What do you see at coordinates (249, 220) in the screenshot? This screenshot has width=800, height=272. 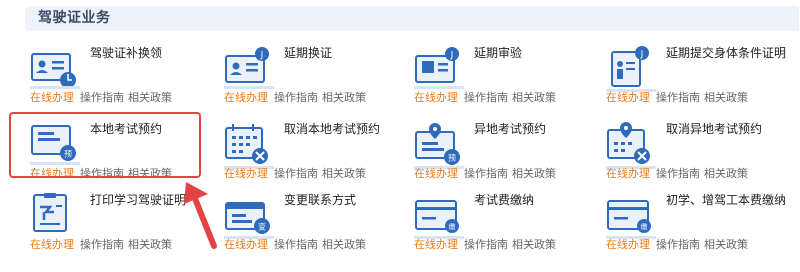 I see `contact-change-icon: 变` at bounding box center [249, 220].